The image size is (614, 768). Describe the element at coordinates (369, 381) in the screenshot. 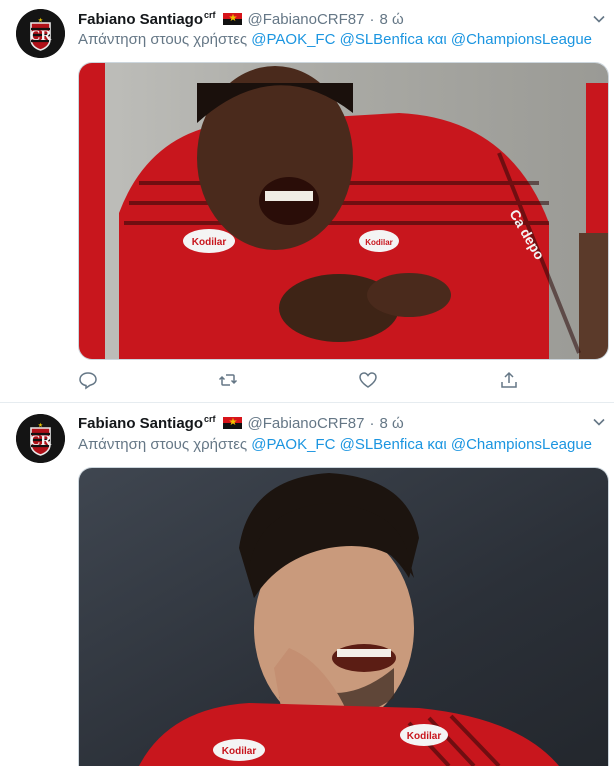

I see `heart-icon` at that location.